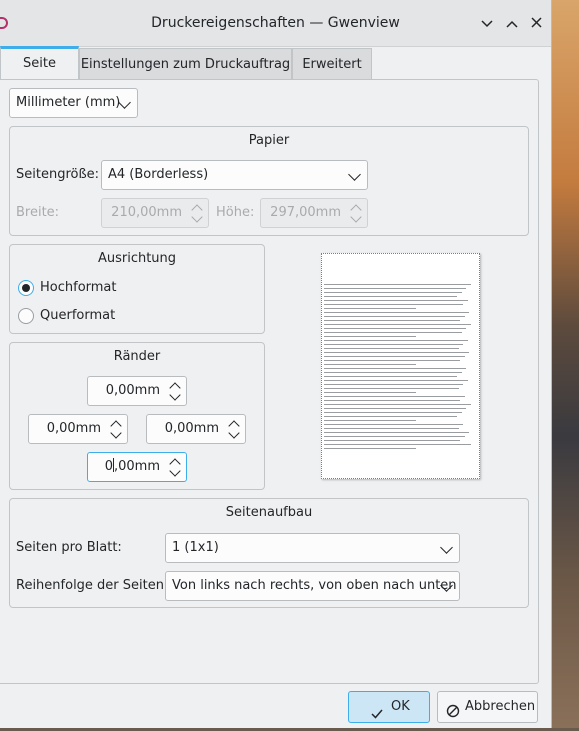 Image resolution: width=579 pixels, height=731 pixels. I want to click on margin-top-spinbox: 0,00mm, so click(137, 391).